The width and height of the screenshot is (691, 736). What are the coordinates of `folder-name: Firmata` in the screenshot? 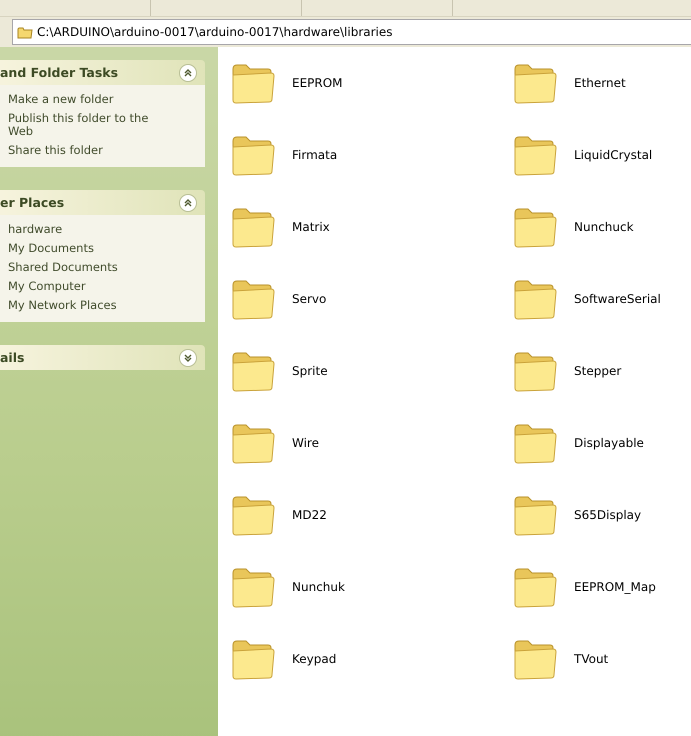 It's located at (315, 155).